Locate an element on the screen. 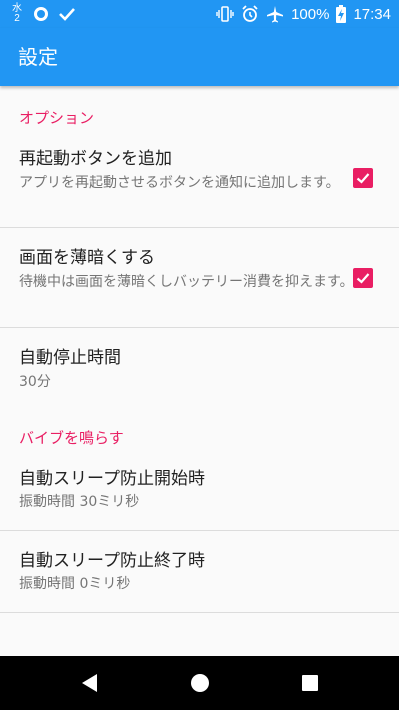 The image size is (399, 710). clock: 17:34 is located at coordinates (372, 14).